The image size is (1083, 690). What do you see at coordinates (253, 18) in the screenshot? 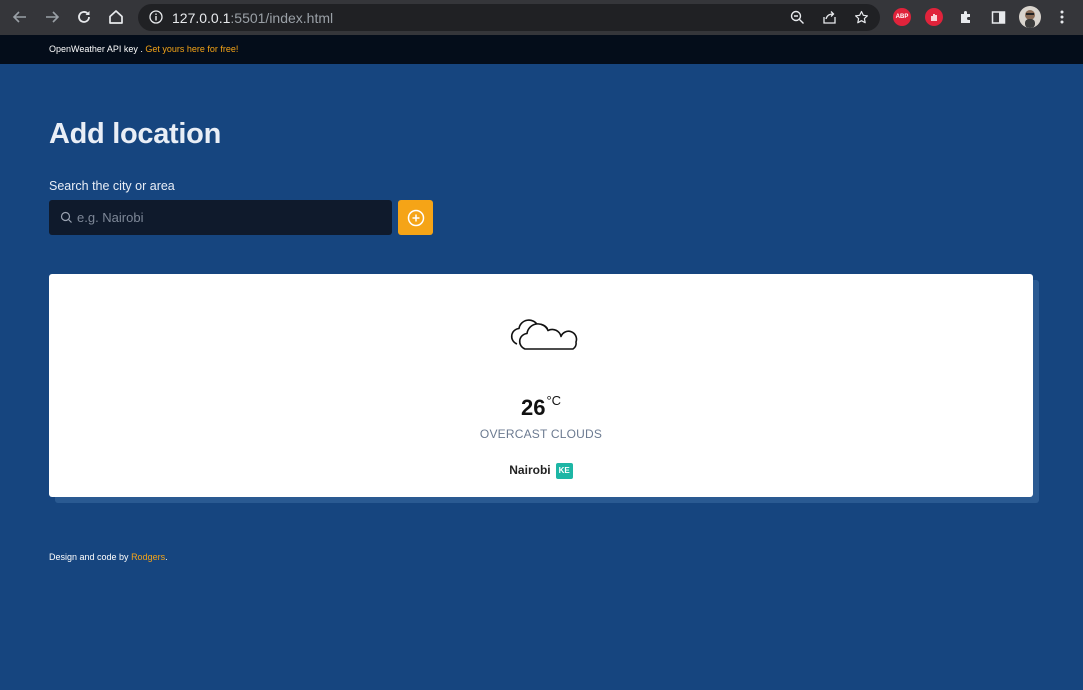
I see `url-text: 127.0.0.1:5501/index.html` at bounding box center [253, 18].